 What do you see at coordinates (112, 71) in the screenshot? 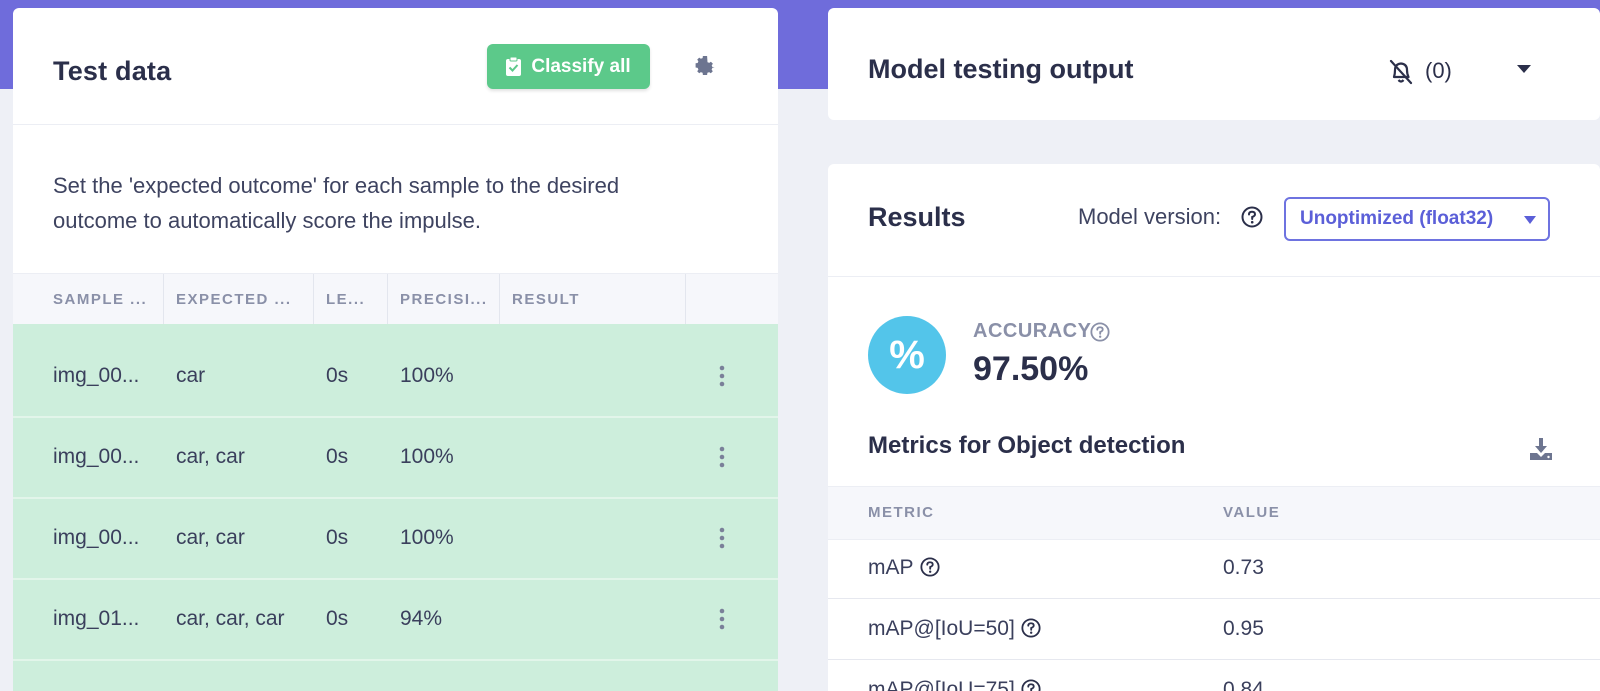
I see `test-data-title: Test data` at bounding box center [112, 71].